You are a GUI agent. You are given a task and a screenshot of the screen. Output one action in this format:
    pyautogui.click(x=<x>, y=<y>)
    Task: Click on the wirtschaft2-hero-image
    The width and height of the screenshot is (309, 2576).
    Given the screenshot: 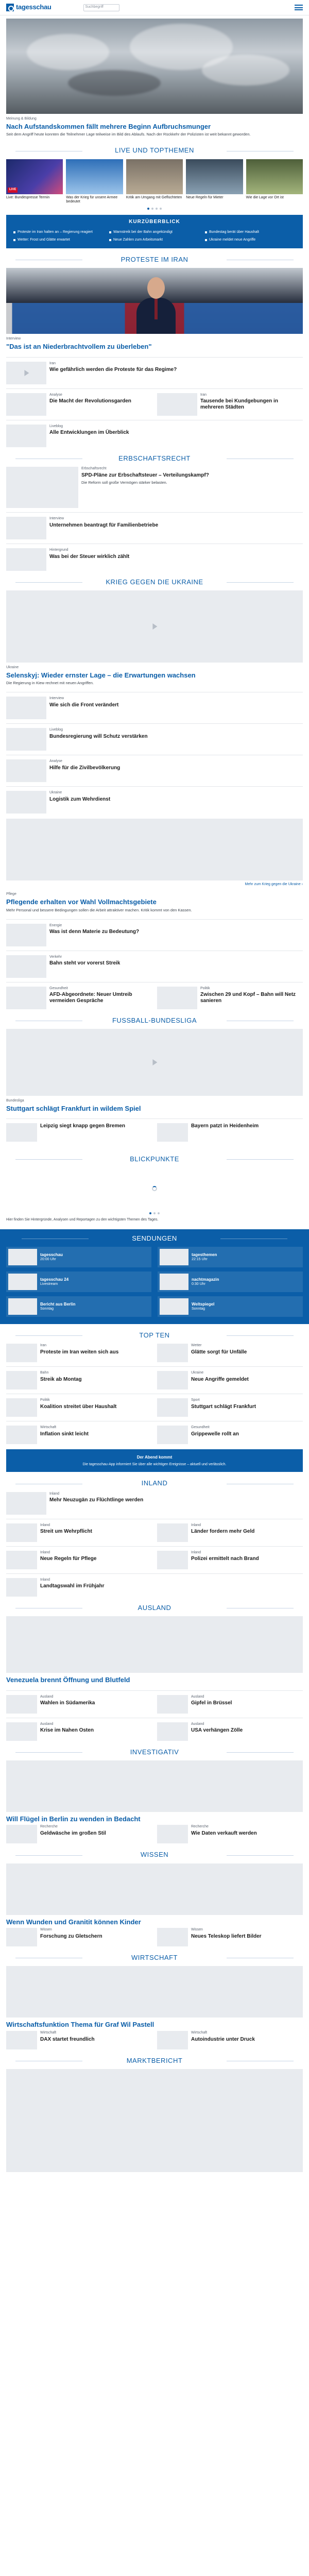 What is the action you would take?
    pyautogui.click(x=154, y=1992)
    